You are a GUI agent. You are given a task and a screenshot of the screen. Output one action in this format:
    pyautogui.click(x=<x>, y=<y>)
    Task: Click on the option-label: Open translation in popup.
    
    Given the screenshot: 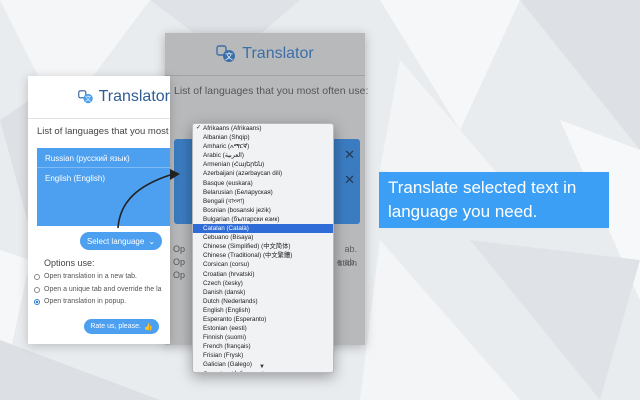 What is the action you would take?
    pyautogui.click(x=85, y=301)
    